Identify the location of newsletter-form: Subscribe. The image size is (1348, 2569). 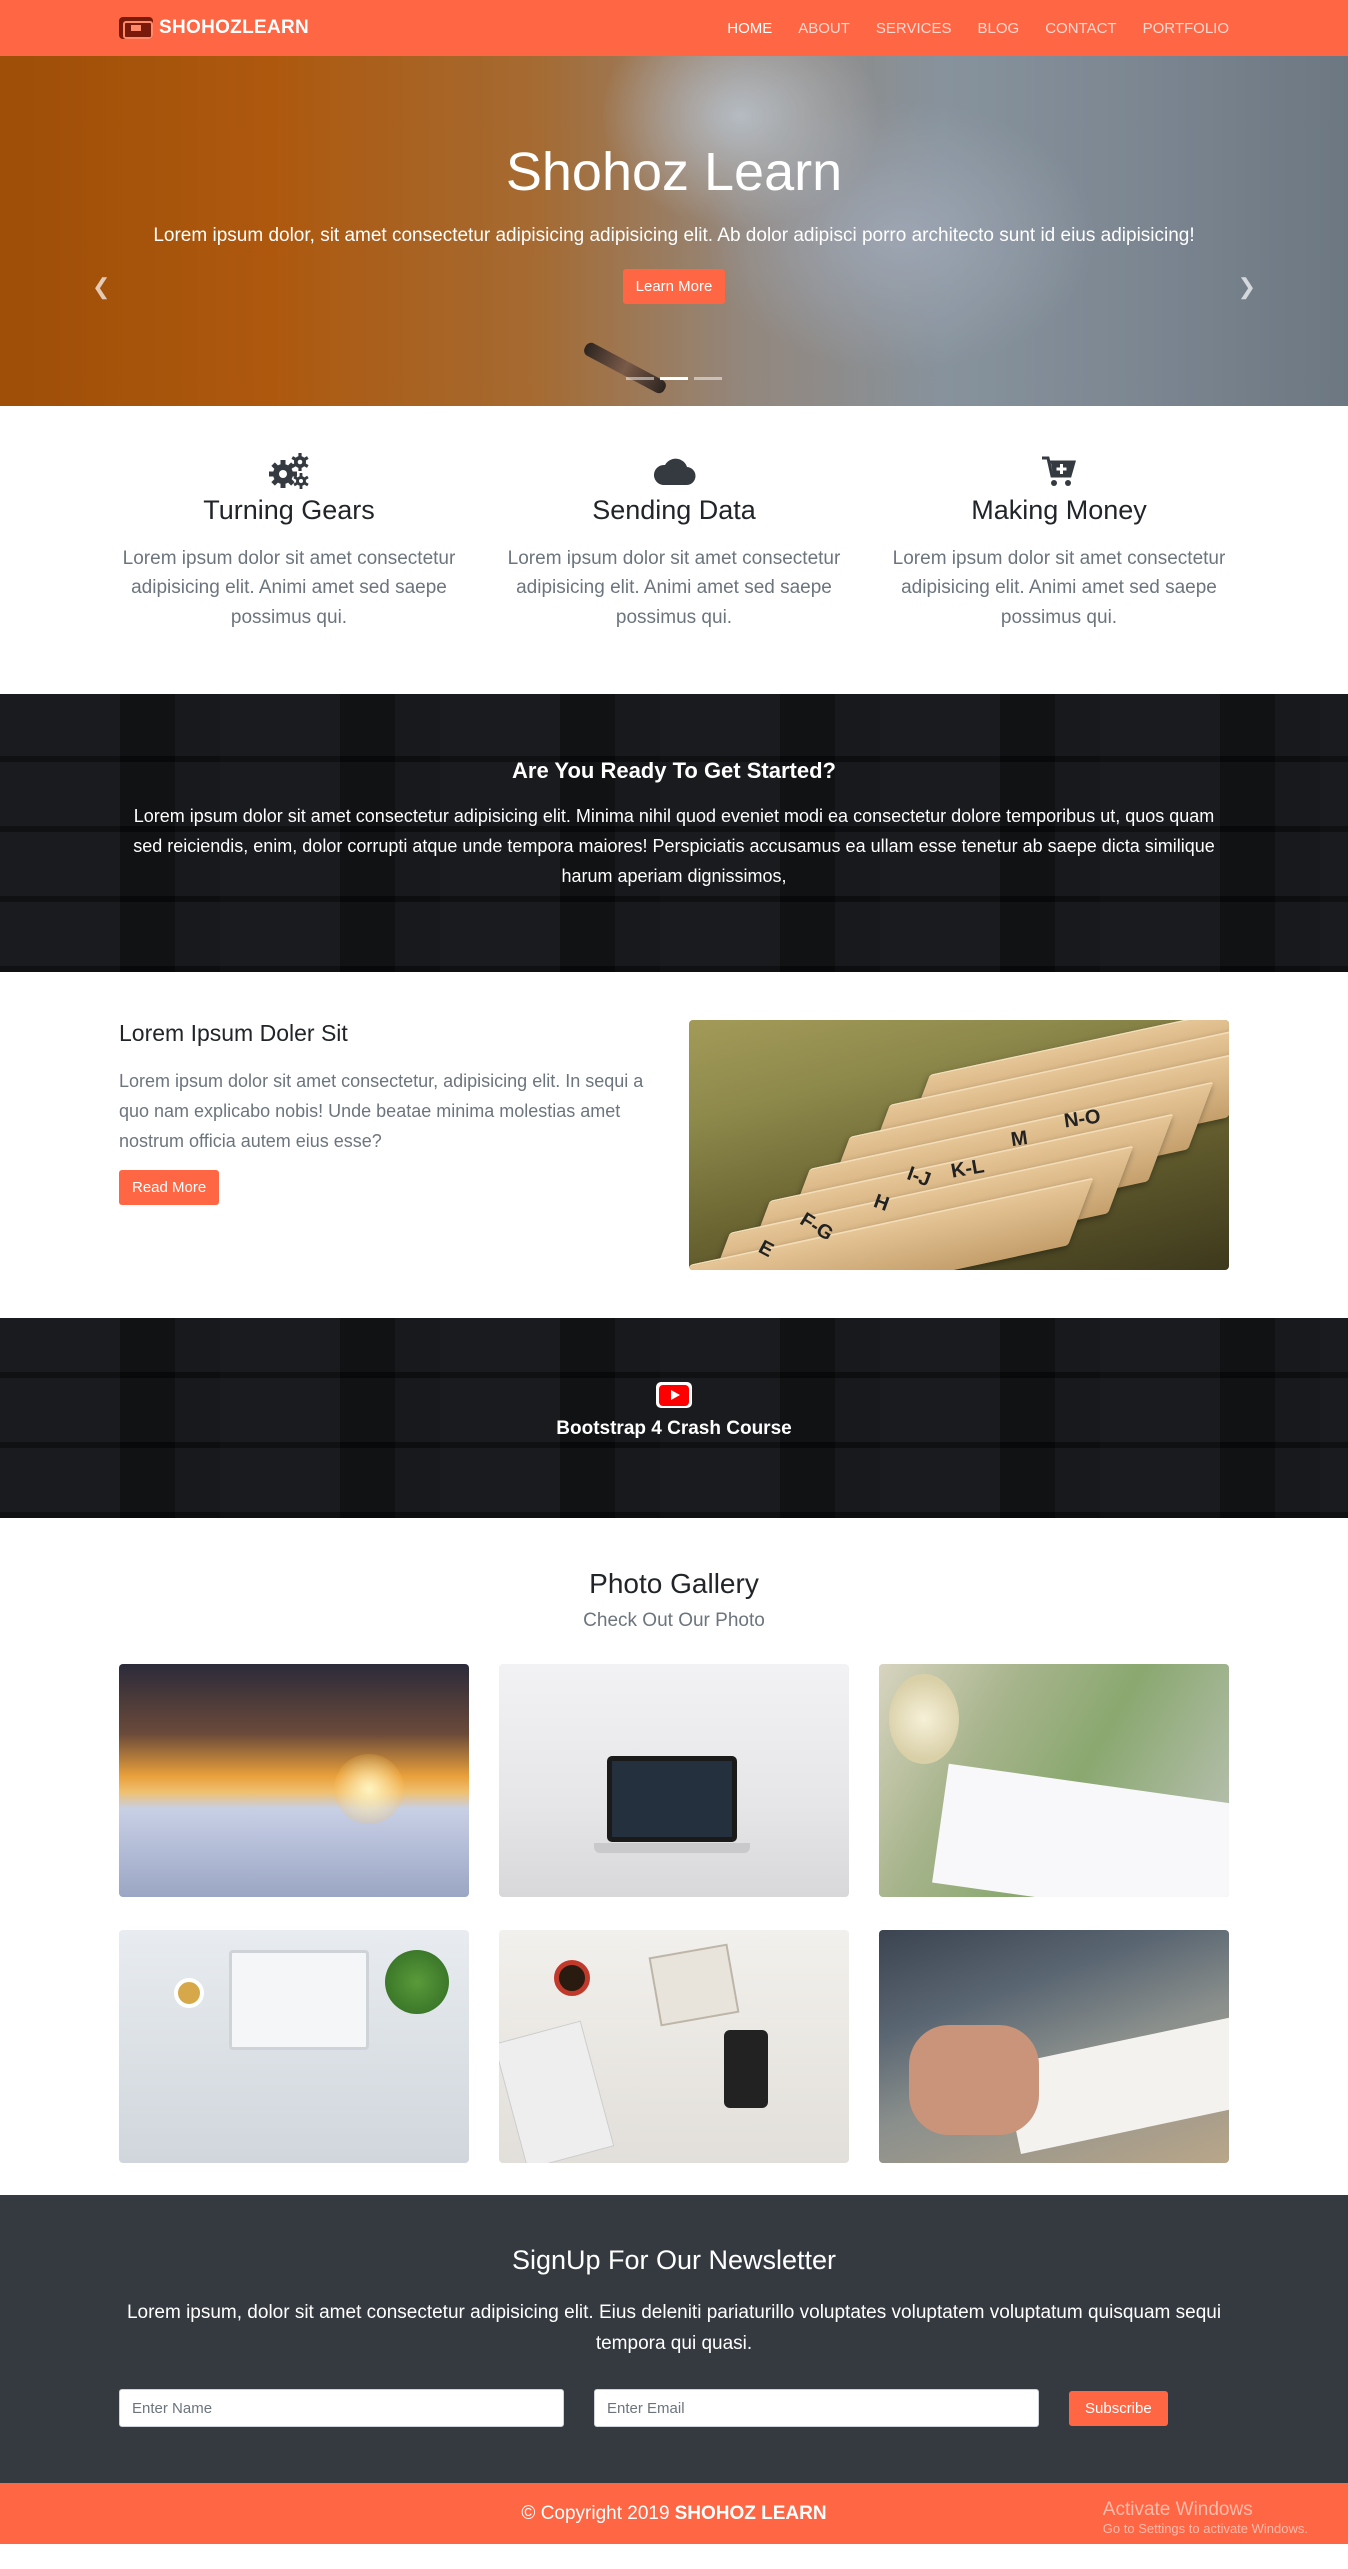
(674, 2408).